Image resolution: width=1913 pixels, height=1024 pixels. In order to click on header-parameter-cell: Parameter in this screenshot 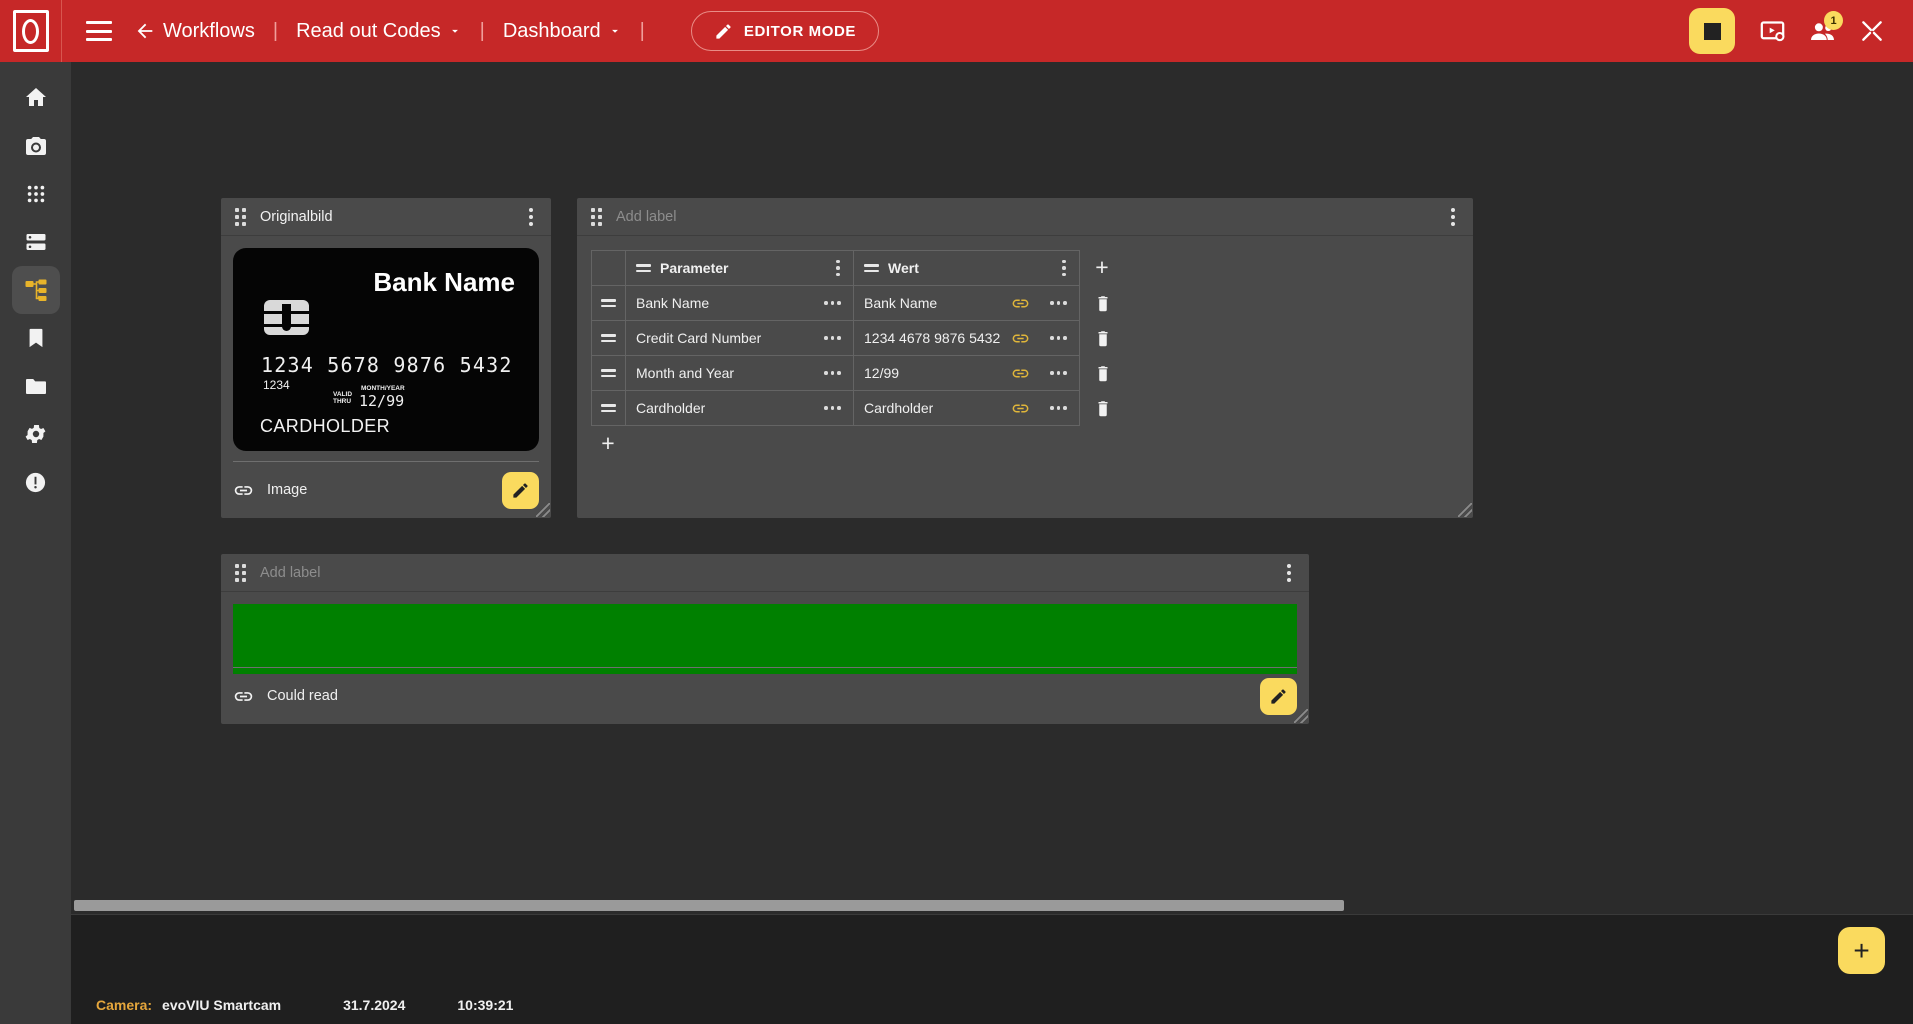, I will do `click(739, 268)`.